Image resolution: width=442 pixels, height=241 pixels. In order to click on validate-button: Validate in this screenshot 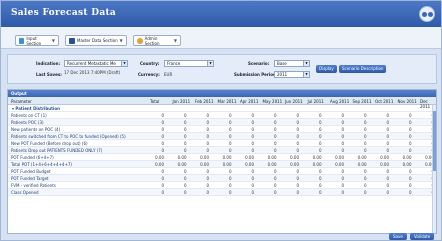, I will do `click(422, 236)`.